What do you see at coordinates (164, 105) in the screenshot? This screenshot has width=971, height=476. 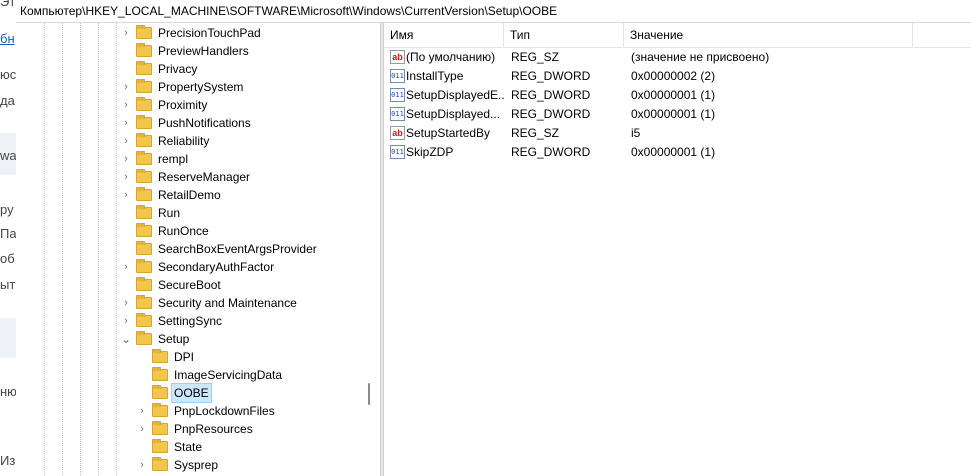 I see `tree-node: › Proximity` at bounding box center [164, 105].